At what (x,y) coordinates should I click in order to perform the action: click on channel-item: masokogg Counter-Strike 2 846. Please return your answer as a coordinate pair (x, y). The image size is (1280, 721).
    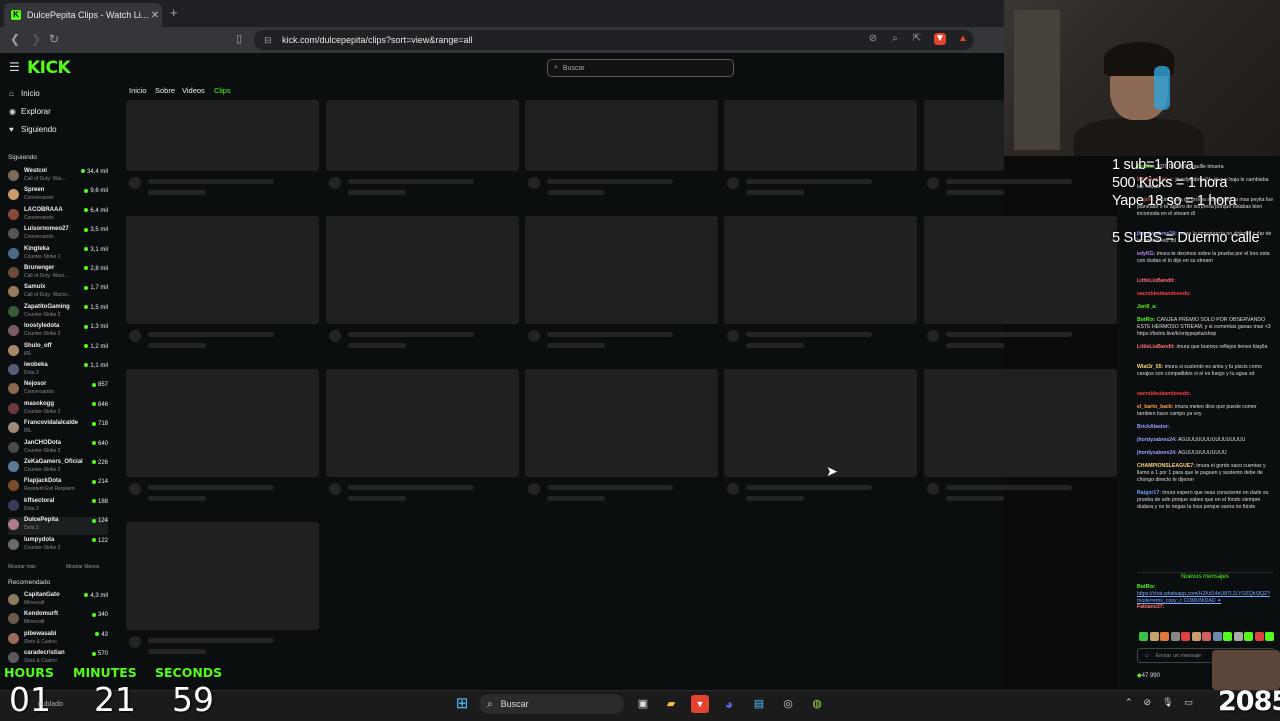
    Looking at the image, I should click on (58, 410).